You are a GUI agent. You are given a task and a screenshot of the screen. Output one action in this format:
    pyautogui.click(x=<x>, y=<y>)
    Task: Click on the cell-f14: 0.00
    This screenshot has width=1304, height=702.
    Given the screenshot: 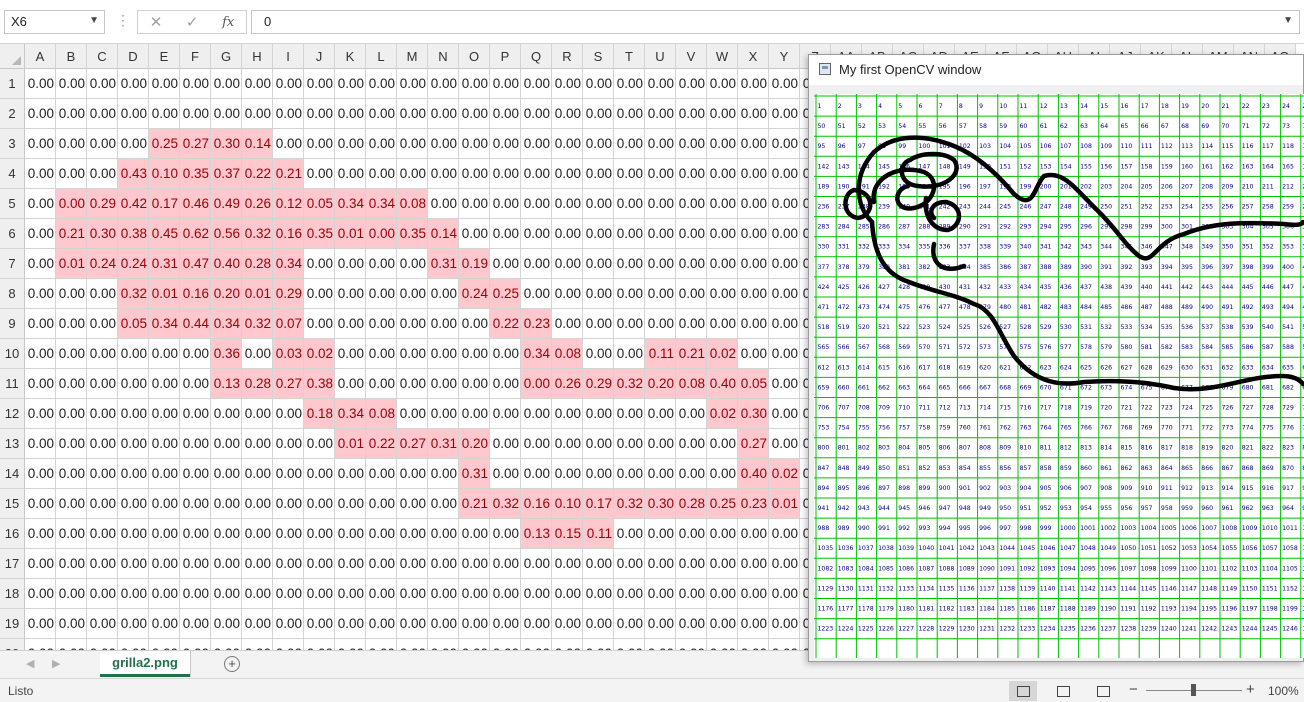 What is the action you would take?
    pyautogui.click(x=195, y=474)
    